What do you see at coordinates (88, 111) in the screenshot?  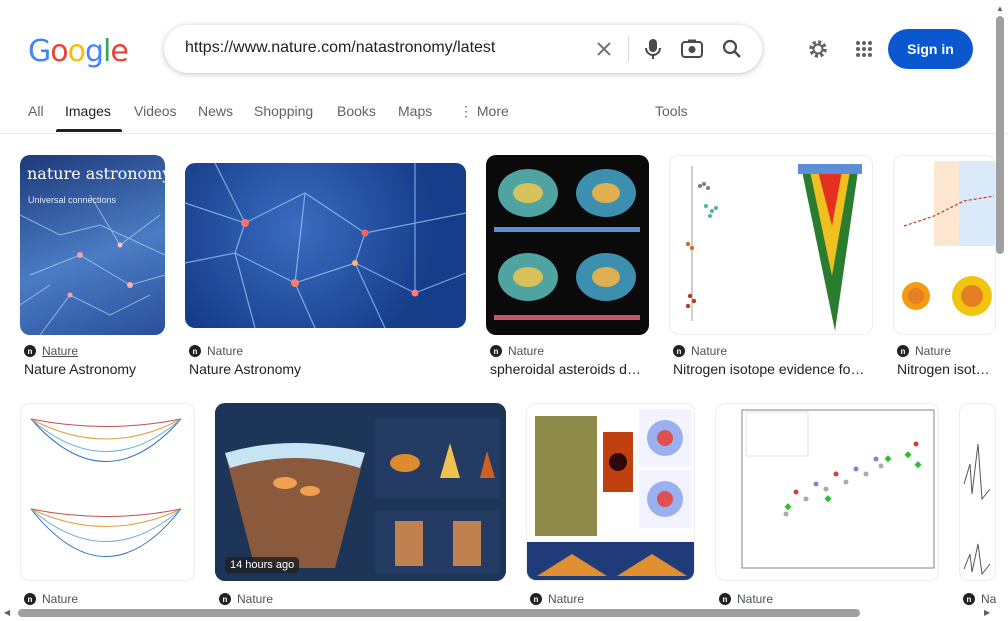 I see `tab-images: Images` at bounding box center [88, 111].